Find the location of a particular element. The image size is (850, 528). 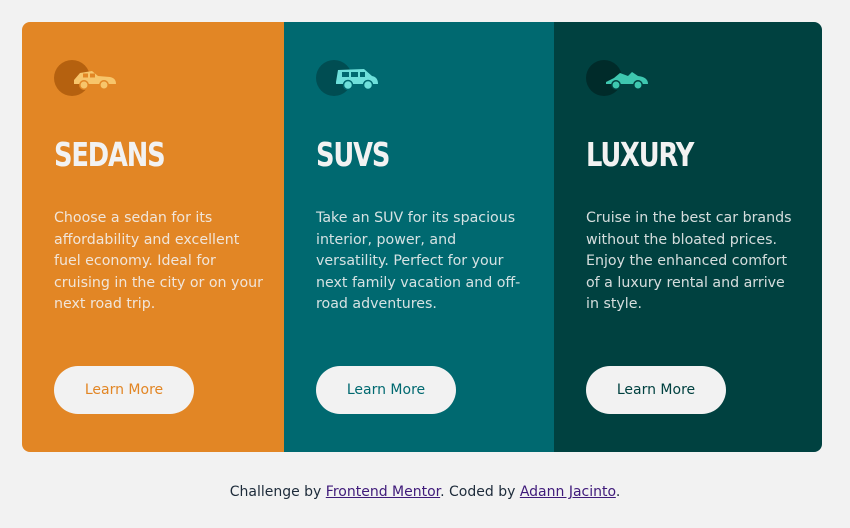

card-title: LUXURY is located at coordinates (640, 154).